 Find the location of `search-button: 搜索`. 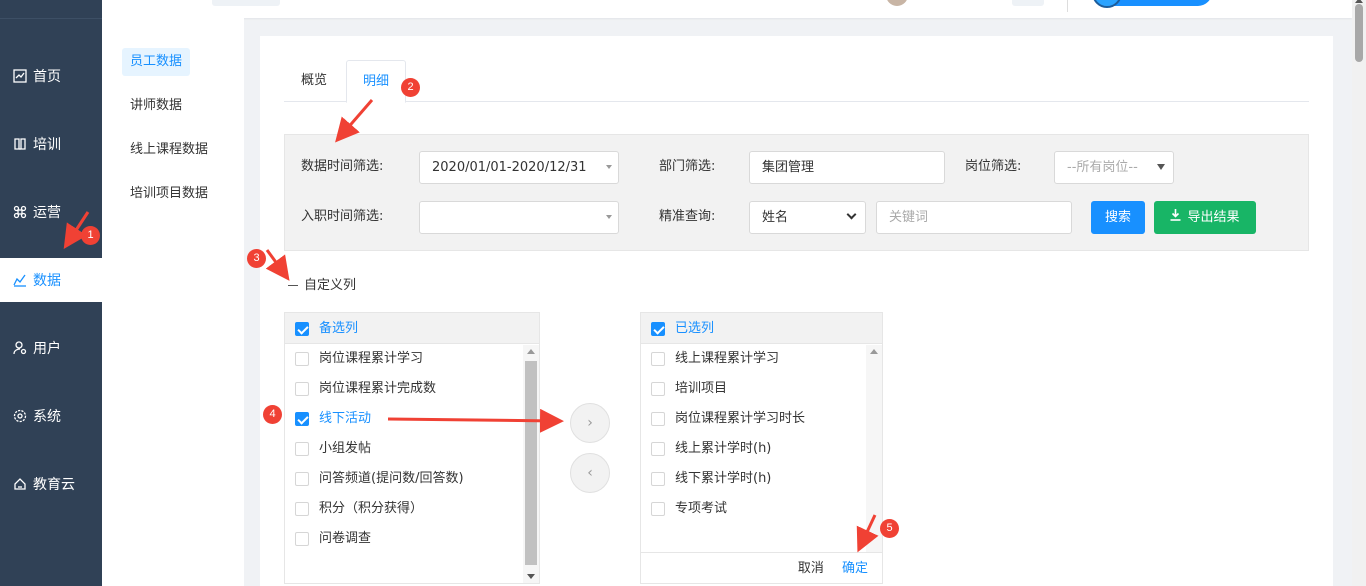

search-button: 搜索 is located at coordinates (1118, 217).